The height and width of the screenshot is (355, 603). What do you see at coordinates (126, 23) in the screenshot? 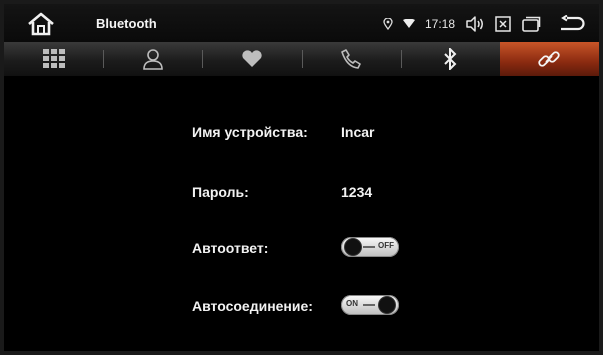
I see `app-title: Bluetooth` at bounding box center [126, 23].